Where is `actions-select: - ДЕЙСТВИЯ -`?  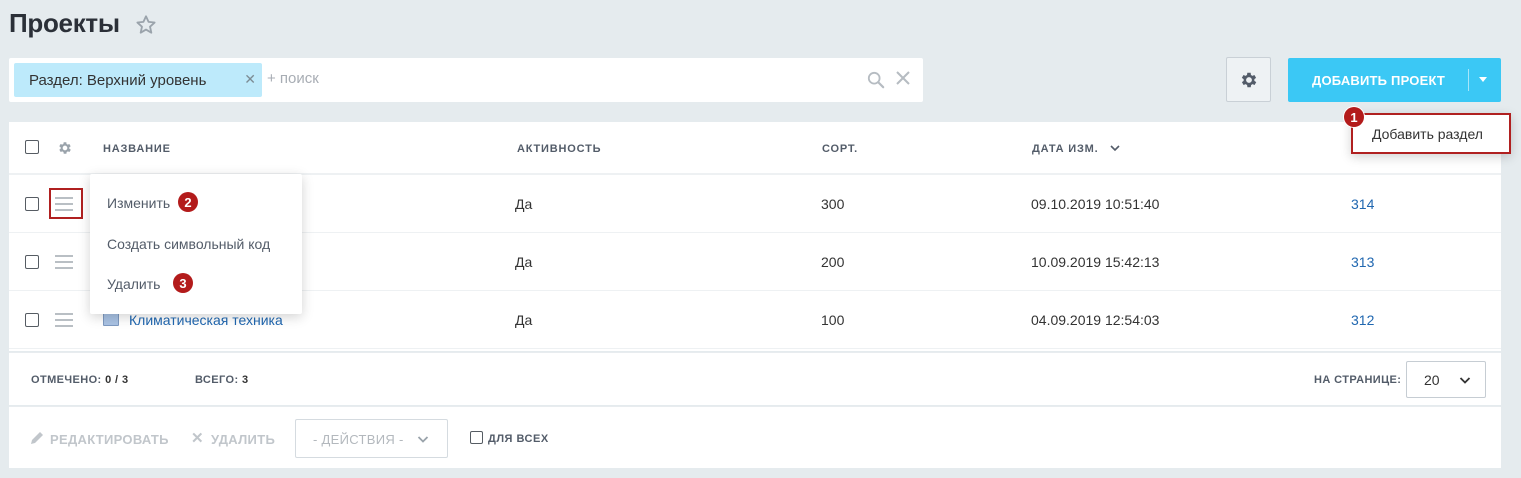 actions-select: - ДЕЙСТВИЯ - is located at coordinates (371, 438).